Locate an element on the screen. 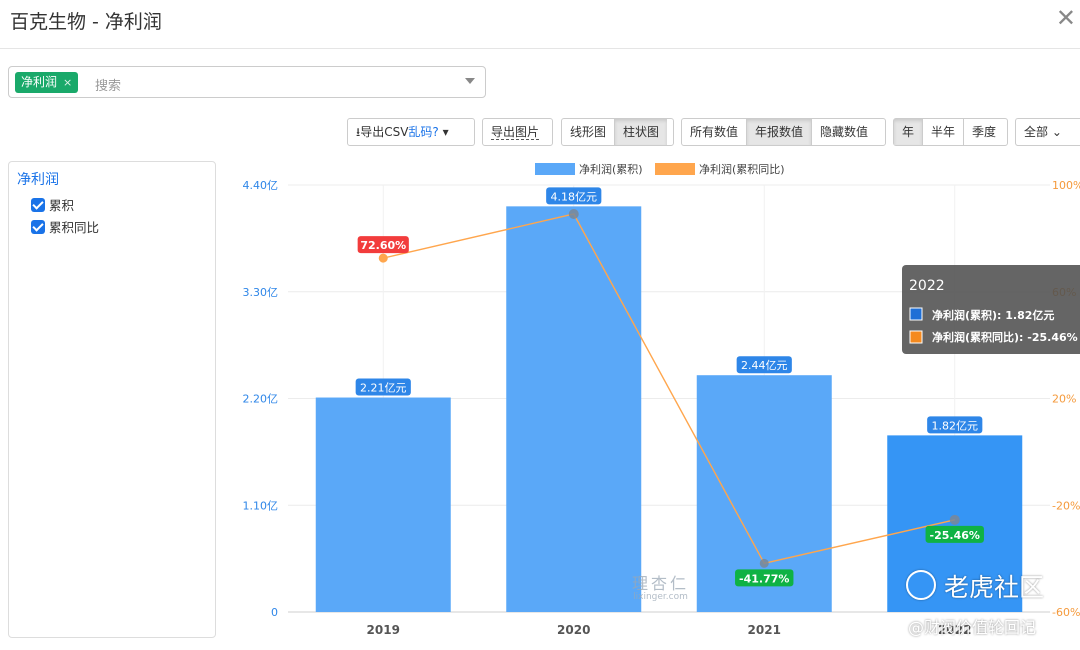  tooltip-swatch-line is located at coordinates (916, 337).